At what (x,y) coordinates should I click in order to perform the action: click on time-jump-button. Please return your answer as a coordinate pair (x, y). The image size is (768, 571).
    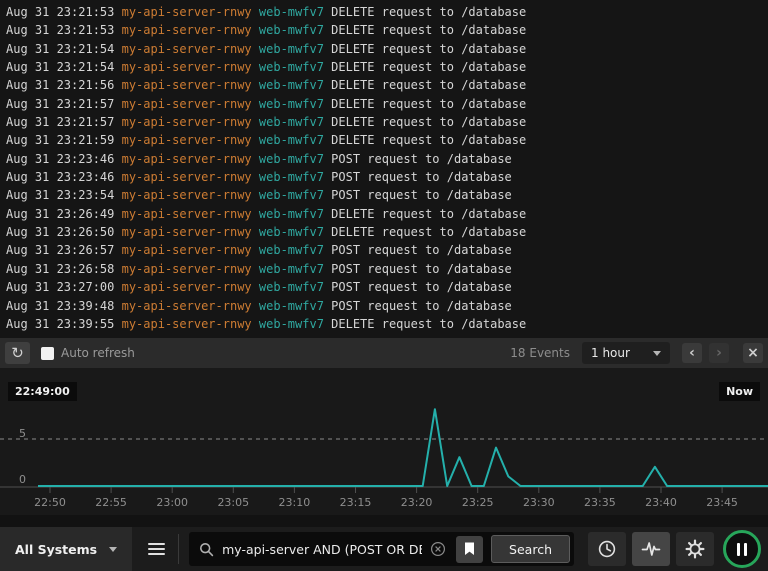
    Looking at the image, I should click on (607, 549).